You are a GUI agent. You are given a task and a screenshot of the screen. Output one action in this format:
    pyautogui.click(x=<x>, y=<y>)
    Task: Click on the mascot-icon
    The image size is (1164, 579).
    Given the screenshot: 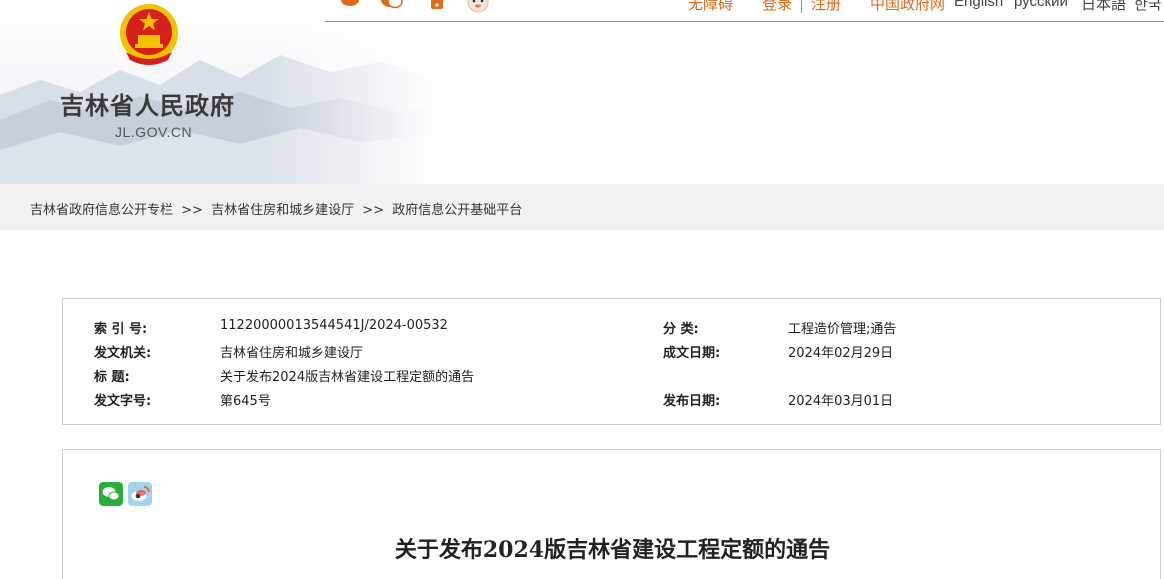 What is the action you would take?
    pyautogui.click(x=478, y=6)
    